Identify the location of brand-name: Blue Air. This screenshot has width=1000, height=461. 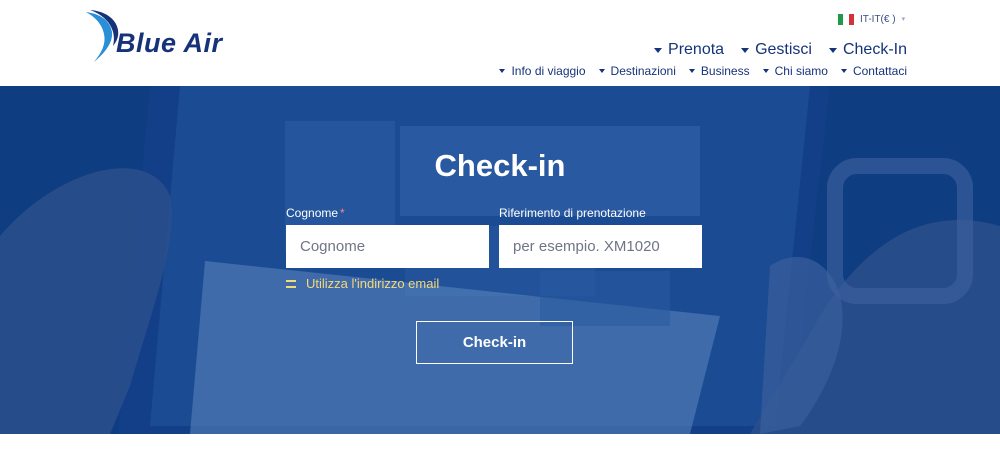
(169, 43).